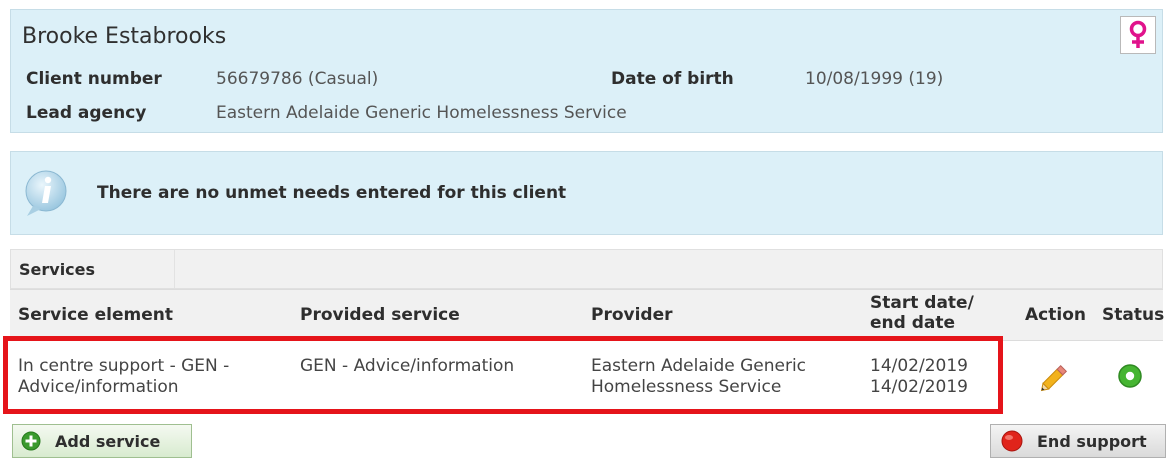 The image size is (1166, 460). What do you see at coordinates (95, 315) in the screenshot?
I see `col-header-service-element: Service element` at bounding box center [95, 315].